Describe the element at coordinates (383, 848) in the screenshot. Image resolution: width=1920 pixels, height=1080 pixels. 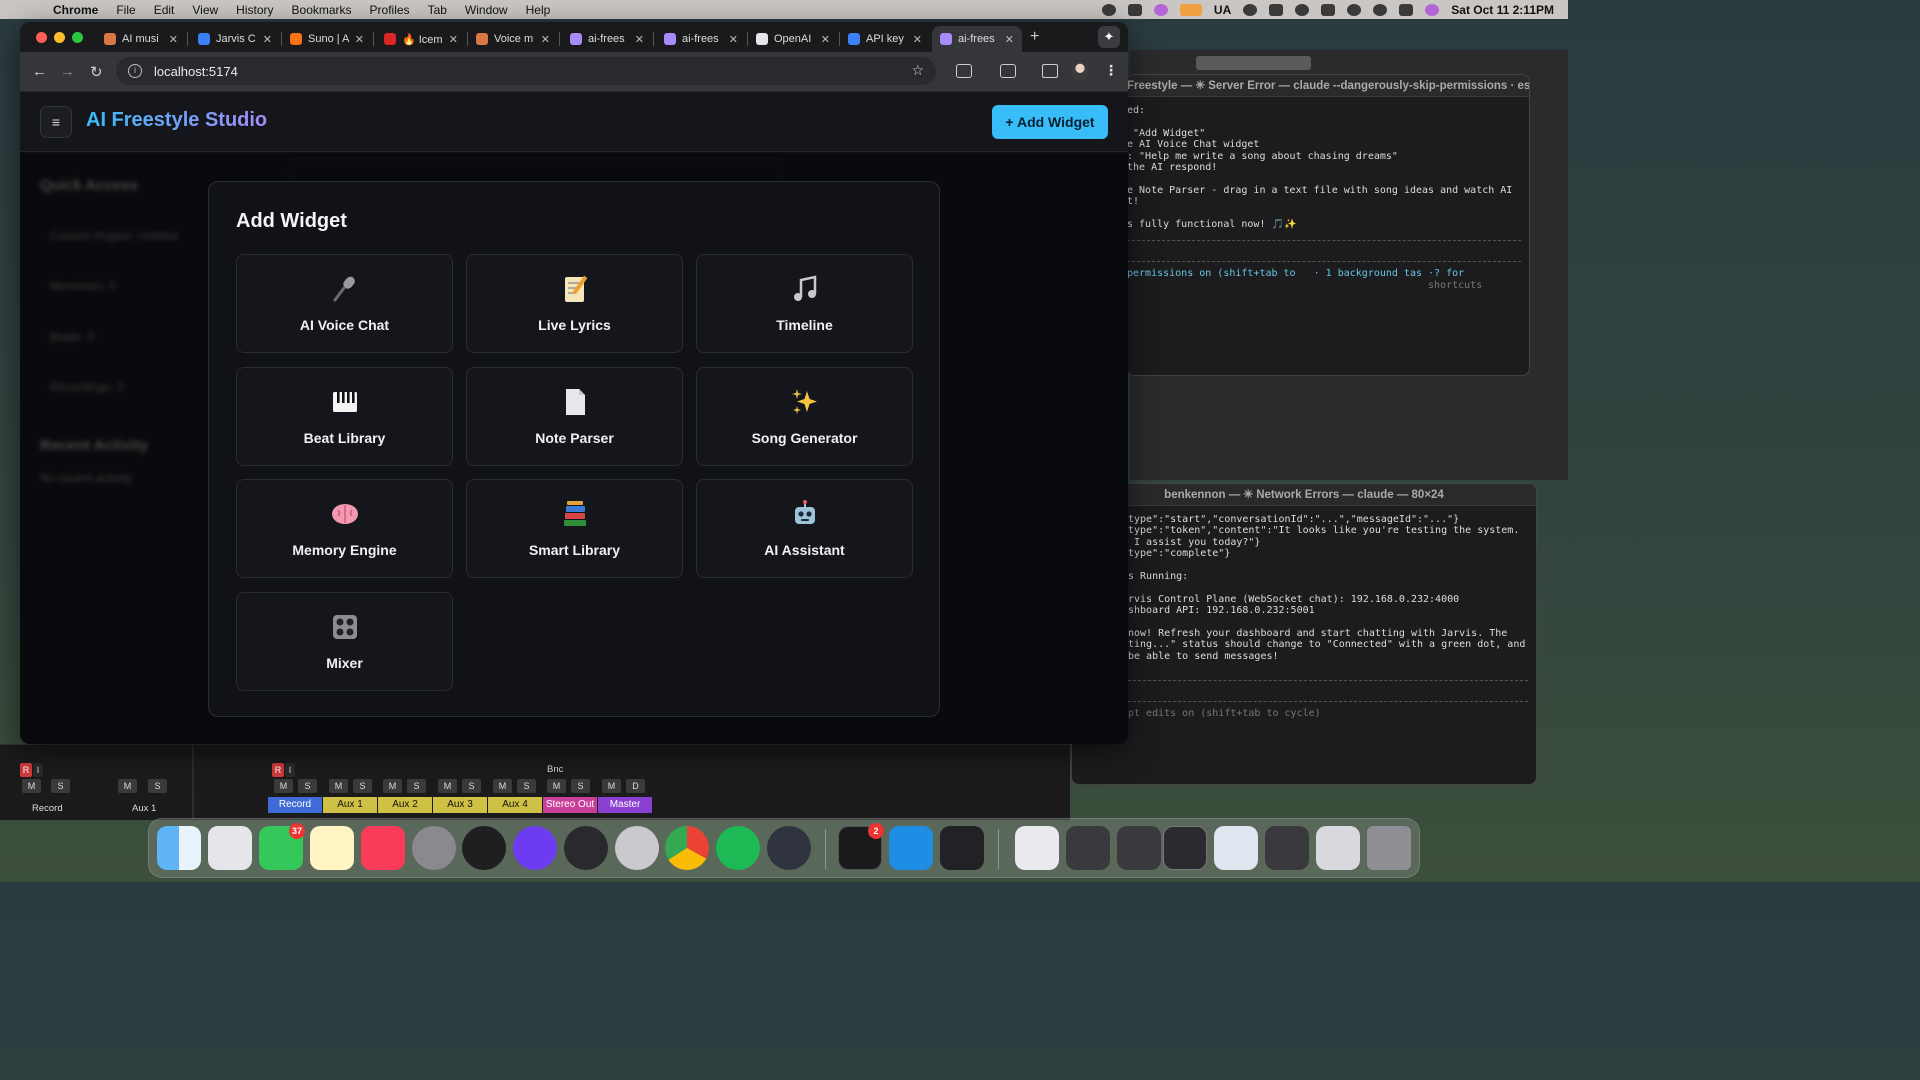
I see `music-icon` at that location.